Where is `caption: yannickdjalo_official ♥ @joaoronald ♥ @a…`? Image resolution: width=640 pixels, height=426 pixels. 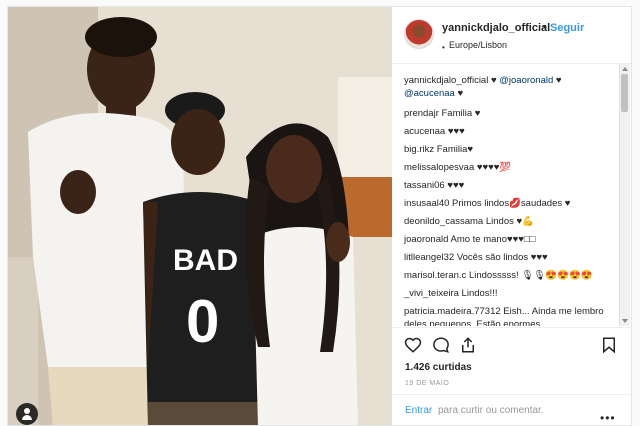 caption: yannickdjalo_official ♥ @joaoronald ♥ @a… is located at coordinates (510, 87).